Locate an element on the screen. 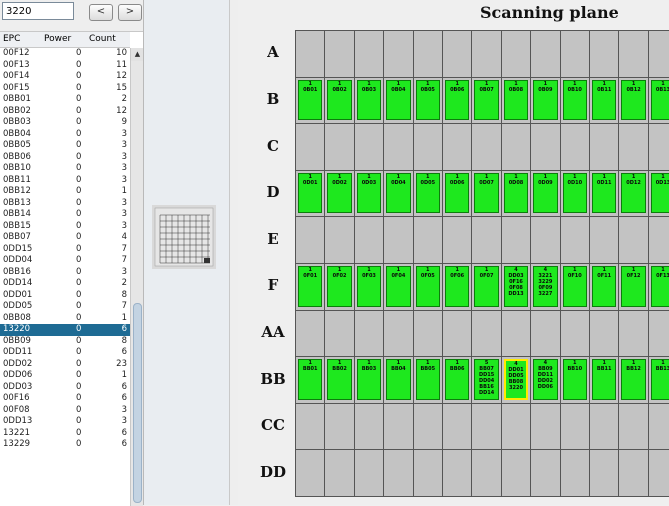  table-row: 0DD03 0 6 is located at coordinates (65, 388).